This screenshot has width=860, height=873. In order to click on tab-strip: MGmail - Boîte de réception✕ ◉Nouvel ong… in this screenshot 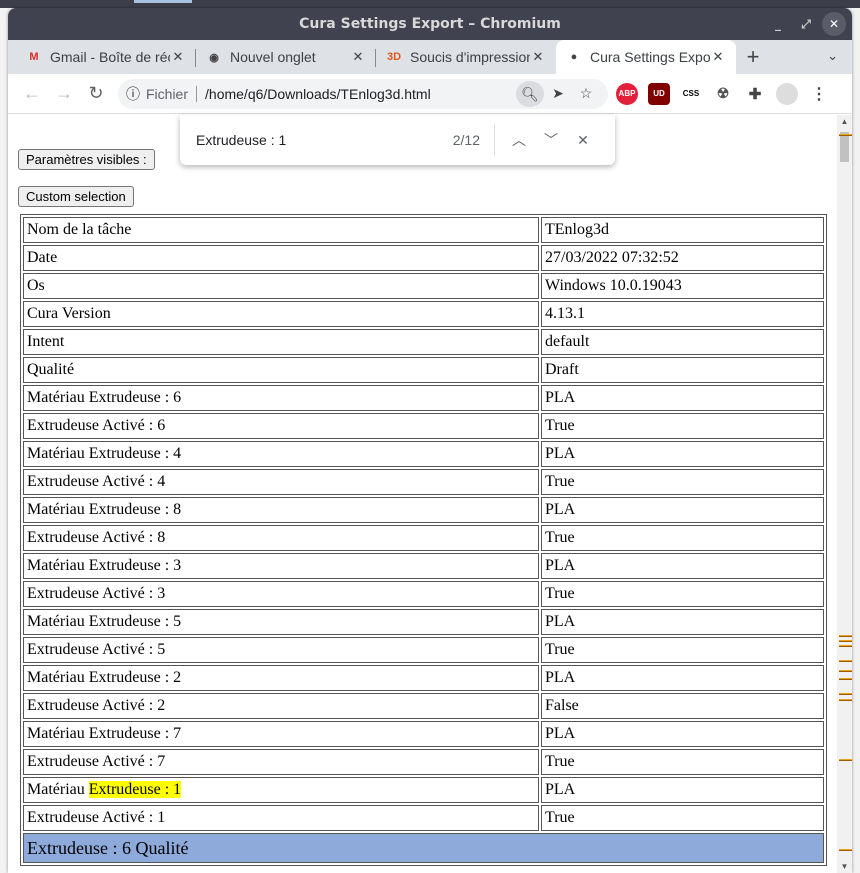, I will do `click(430, 57)`.